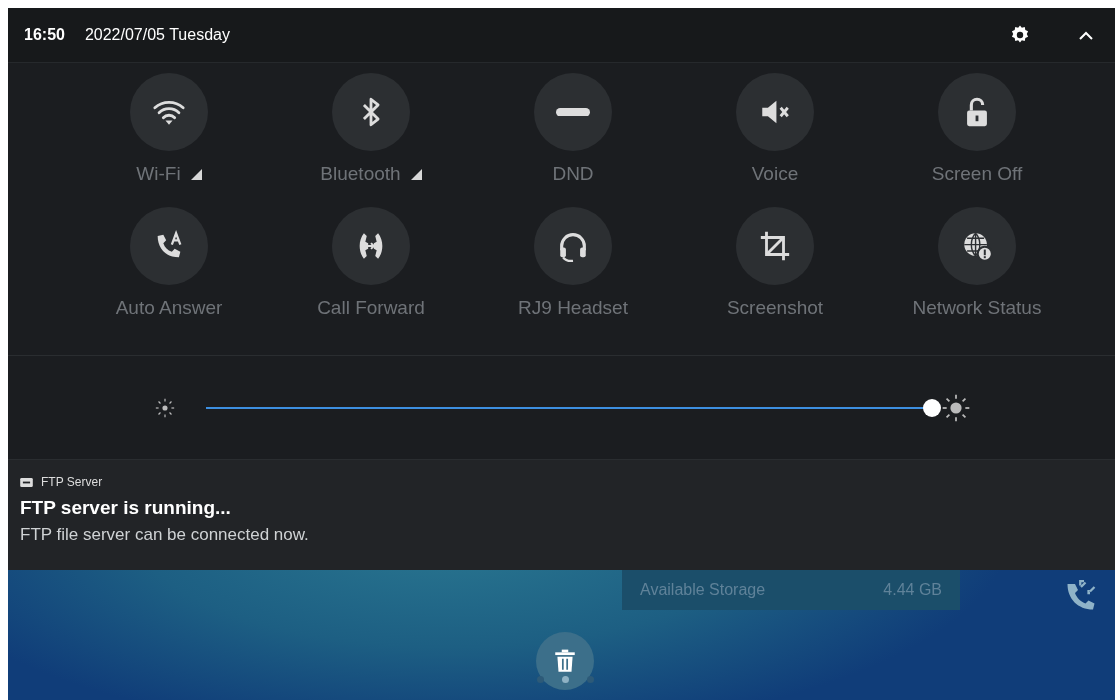  What do you see at coordinates (158, 174) in the screenshot?
I see `toggle-label: Wi-Fi` at bounding box center [158, 174].